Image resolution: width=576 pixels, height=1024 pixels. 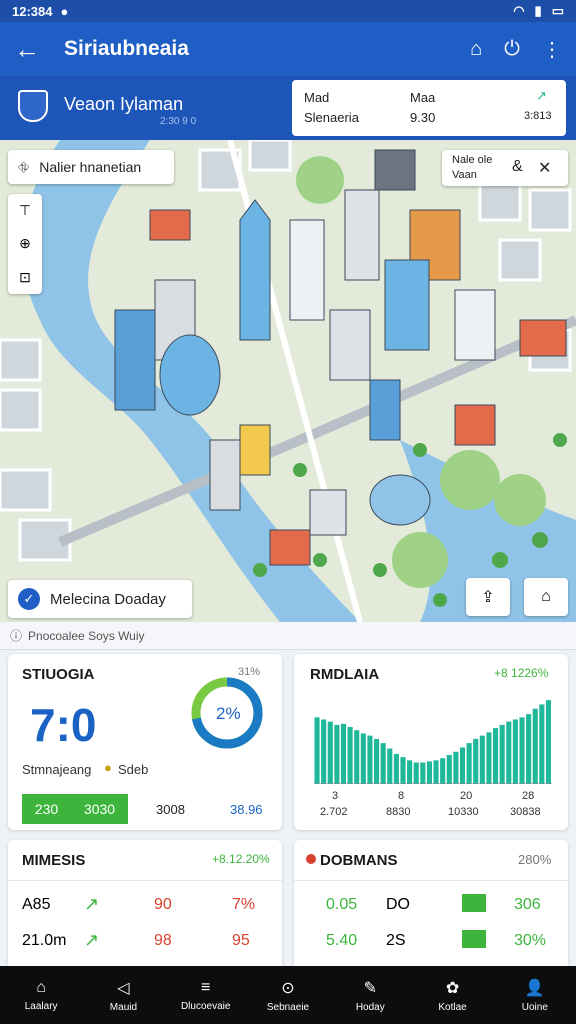 I want to click on edit-icon: ✎, so click(x=370, y=988).